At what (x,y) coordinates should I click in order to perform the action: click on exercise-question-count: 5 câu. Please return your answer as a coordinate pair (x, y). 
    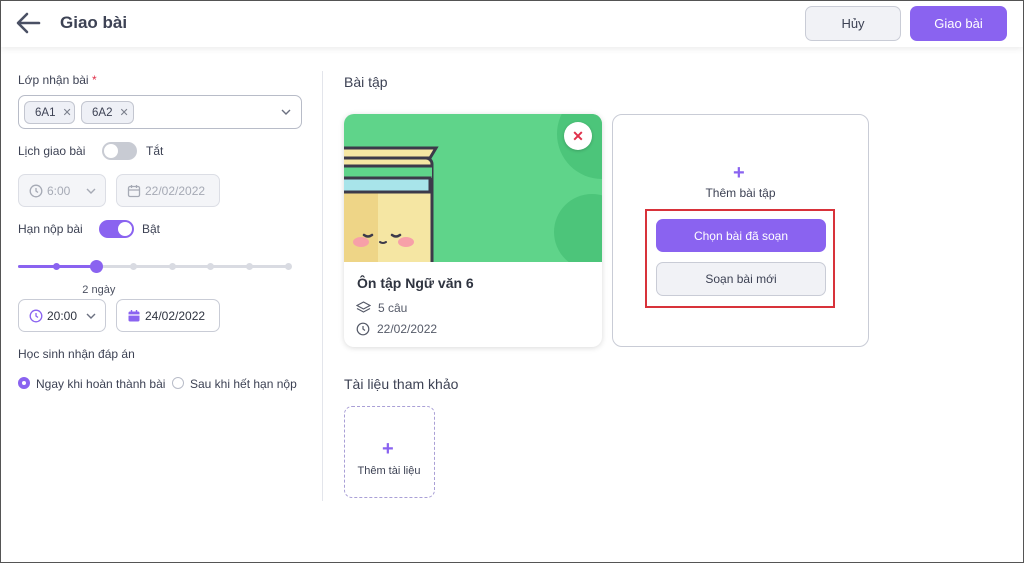
    Looking at the image, I should click on (381, 308).